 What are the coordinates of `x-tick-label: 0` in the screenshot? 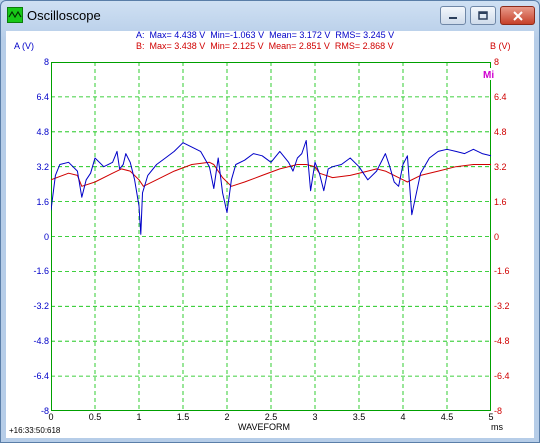 It's located at (51, 417).